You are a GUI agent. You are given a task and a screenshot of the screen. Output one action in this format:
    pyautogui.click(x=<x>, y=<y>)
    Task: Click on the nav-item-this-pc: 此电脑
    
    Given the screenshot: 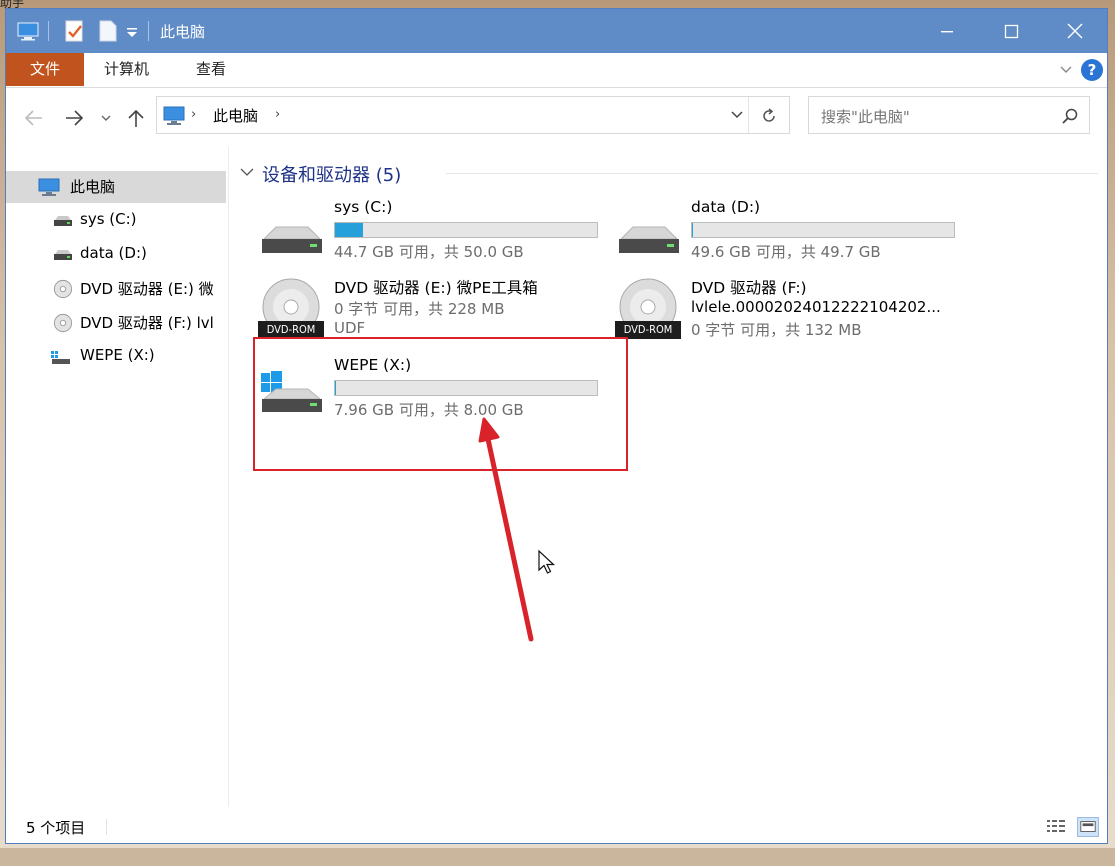 What is the action you would take?
    pyautogui.click(x=116, y=187)
    